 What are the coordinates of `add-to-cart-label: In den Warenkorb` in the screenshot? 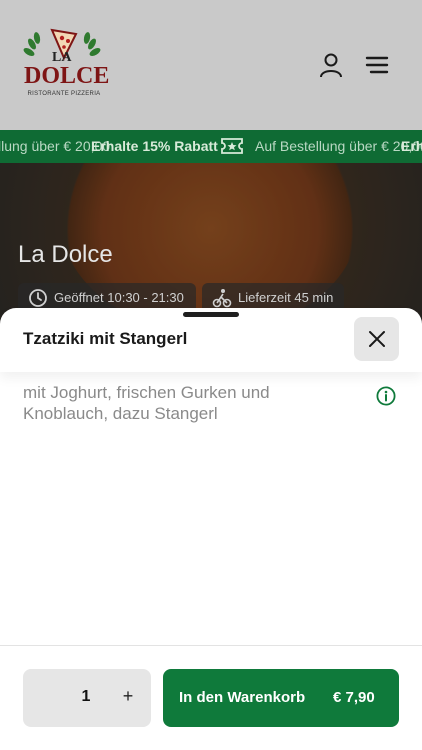 It's located at (242, 697).